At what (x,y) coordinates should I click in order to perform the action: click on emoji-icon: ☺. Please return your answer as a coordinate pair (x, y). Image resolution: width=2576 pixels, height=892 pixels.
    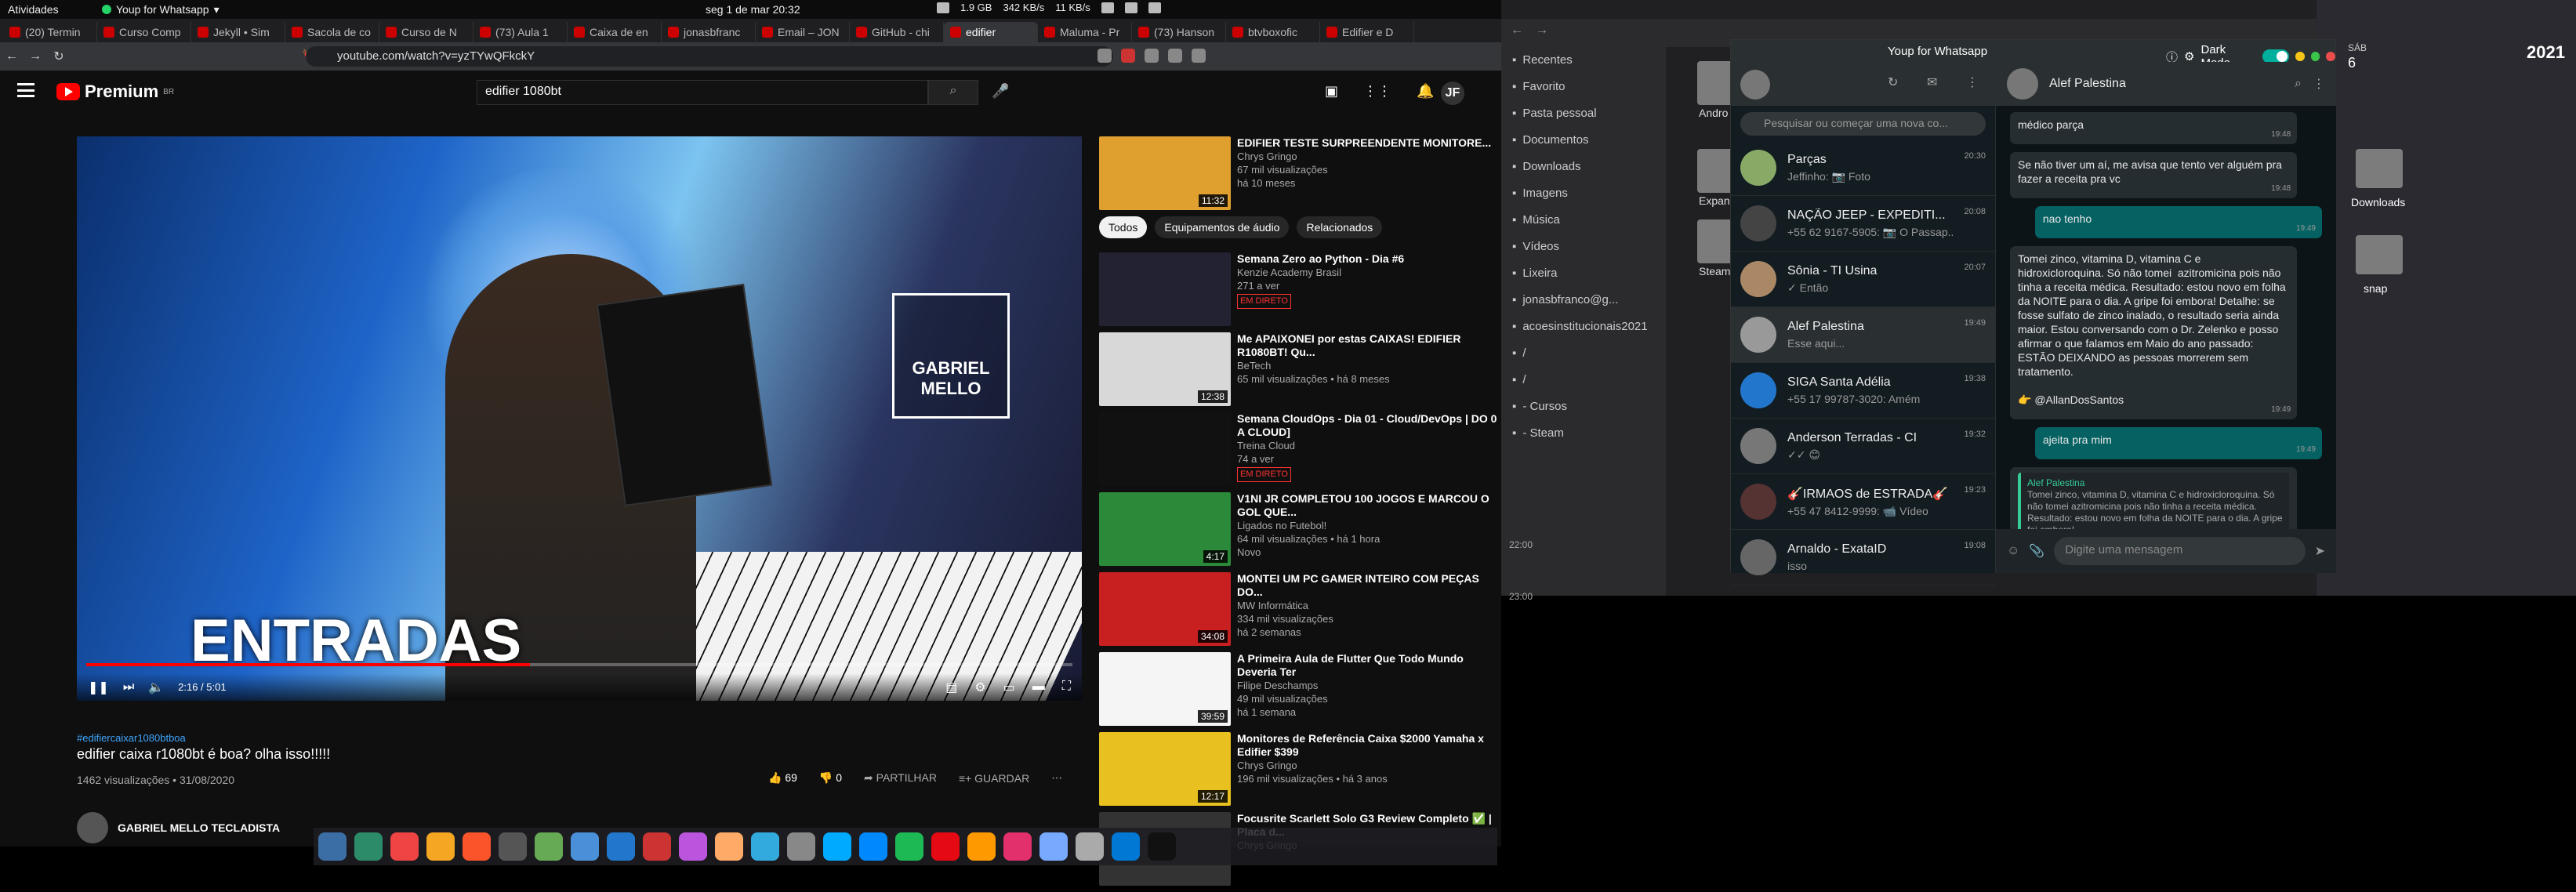
    Looking at the image, I should click on (2013, 551).